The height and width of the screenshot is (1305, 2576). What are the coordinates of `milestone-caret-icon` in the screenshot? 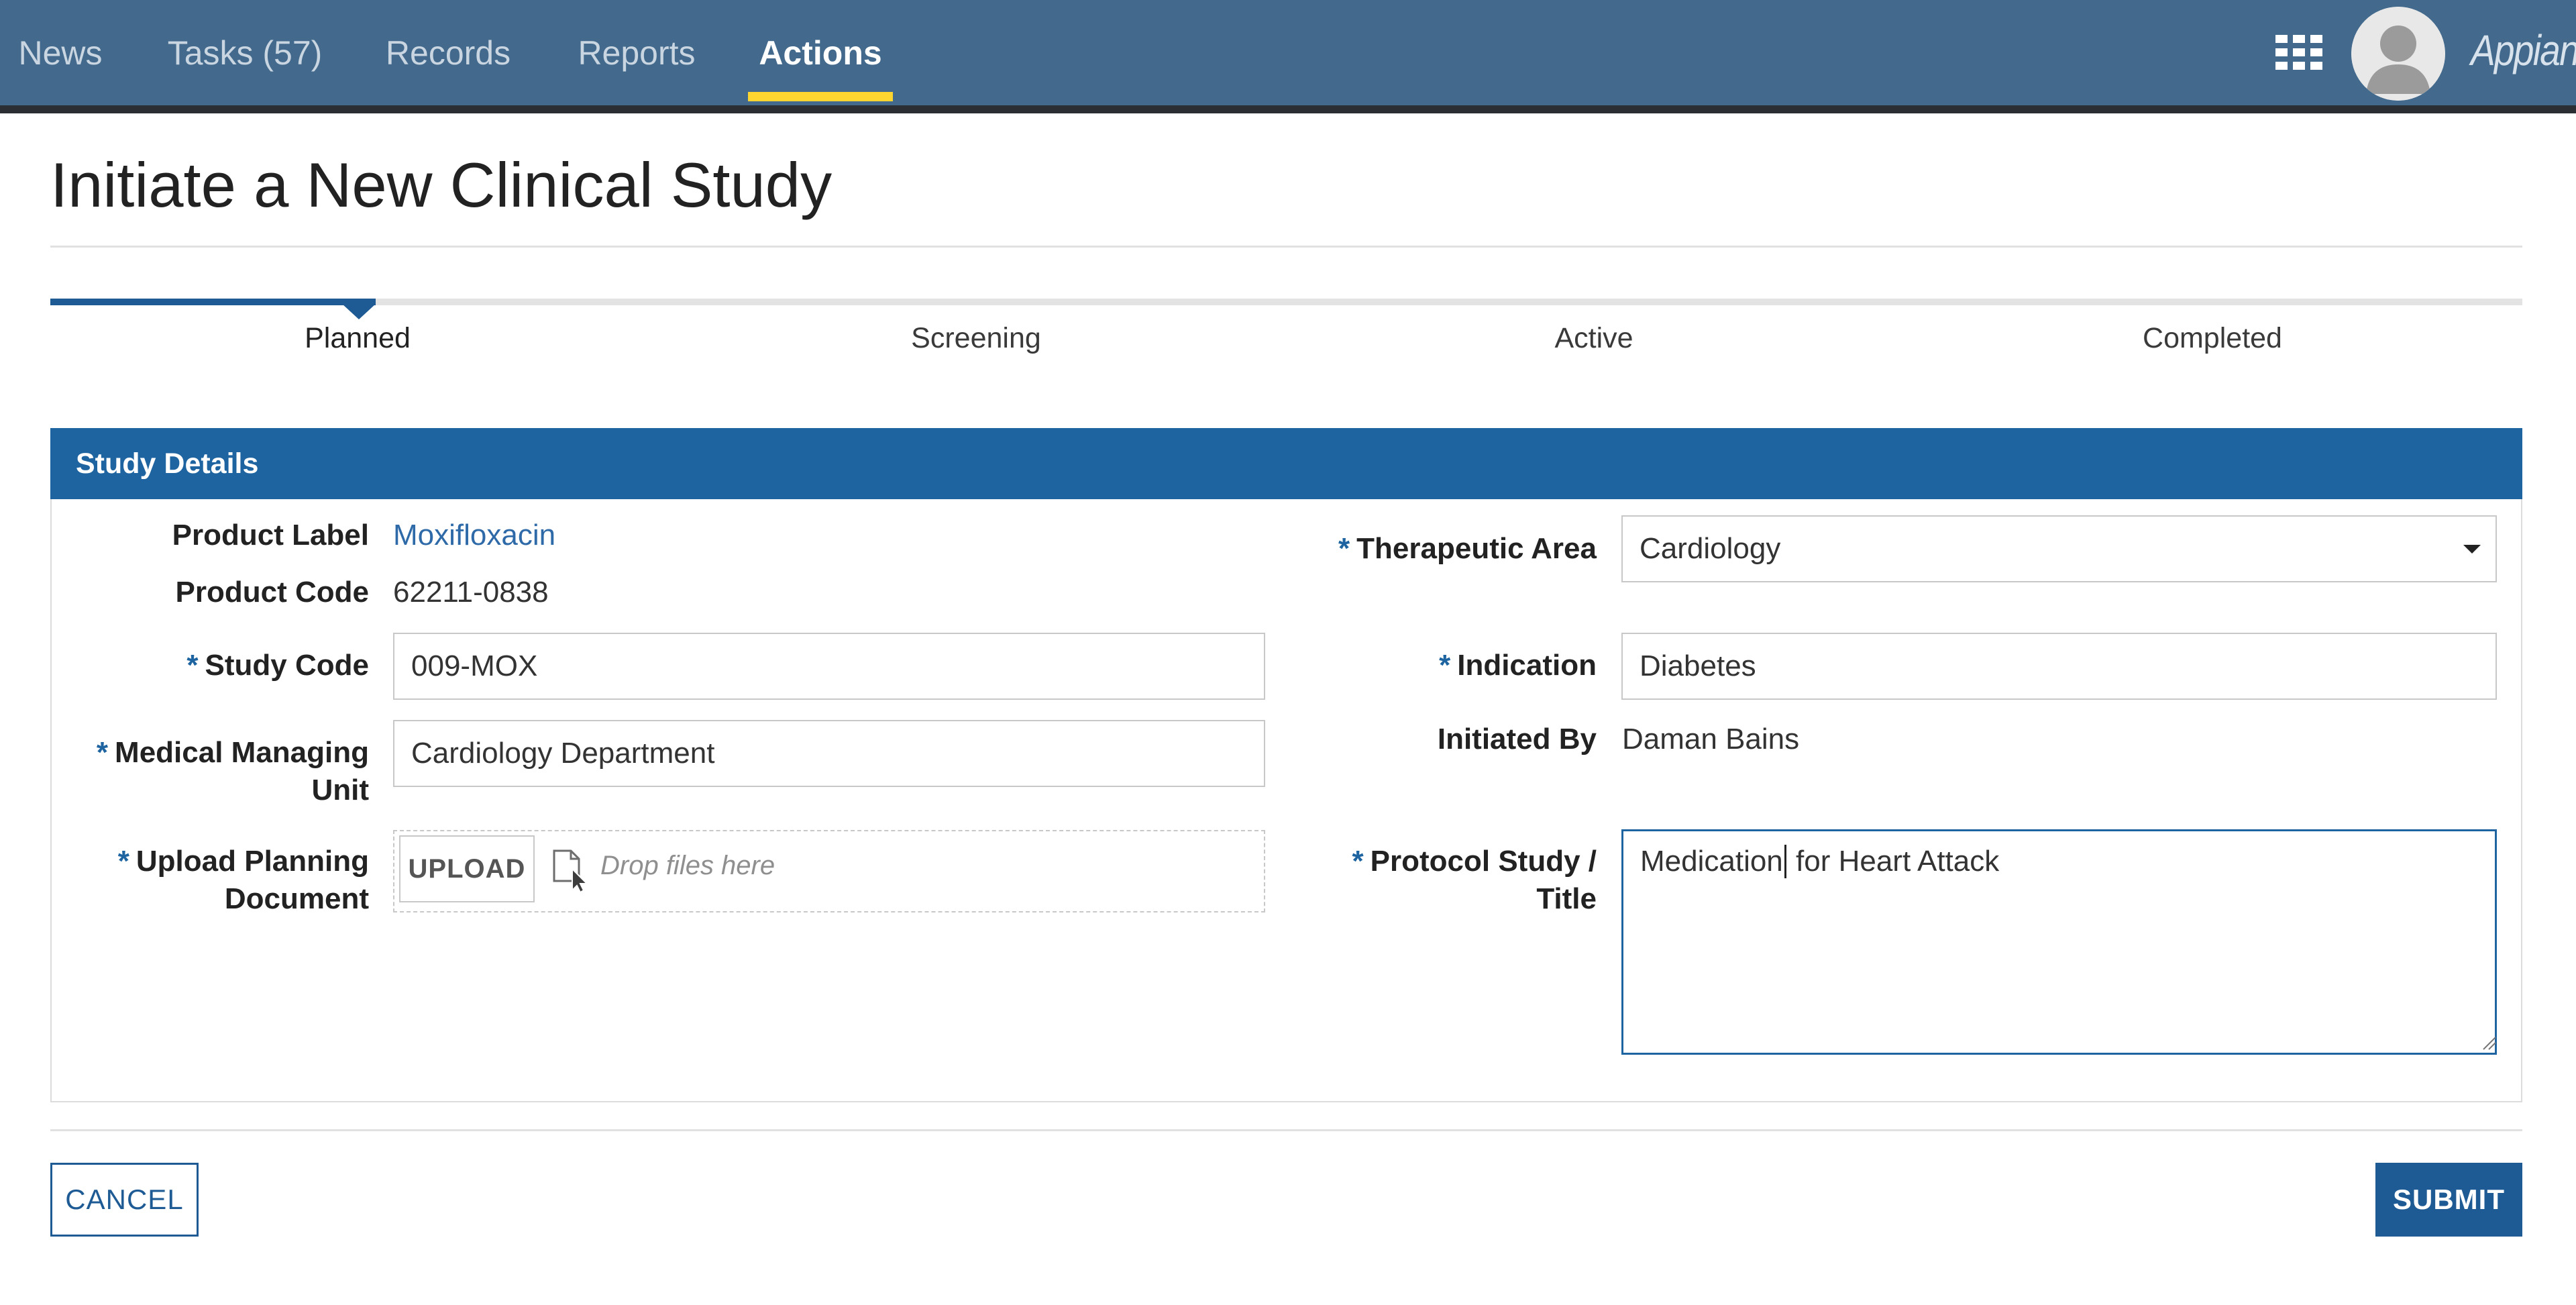 It's located at (359, 311).